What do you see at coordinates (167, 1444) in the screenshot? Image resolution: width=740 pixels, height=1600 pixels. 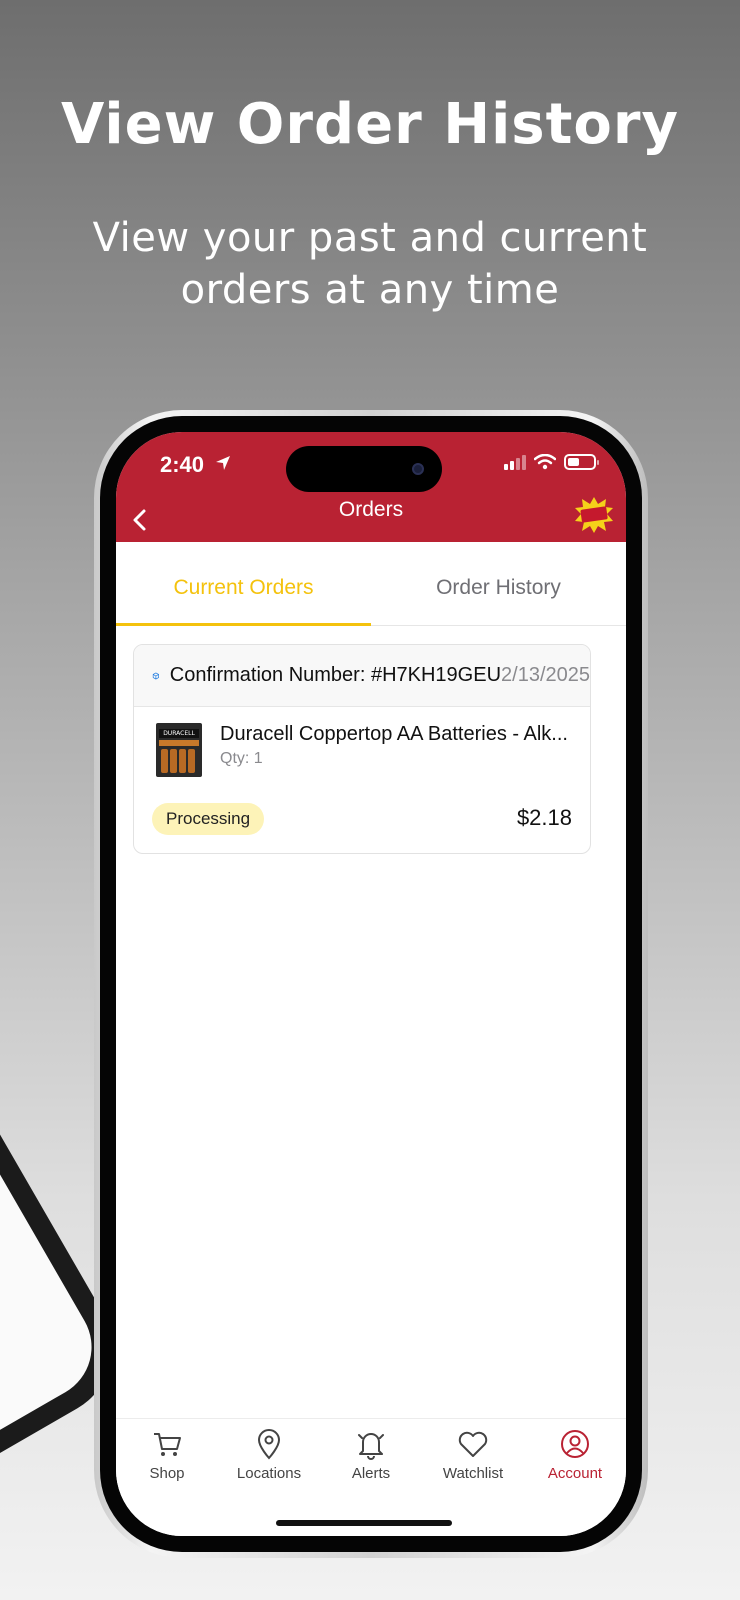 I see `cart-icon` at bounding box center [167, 1444].